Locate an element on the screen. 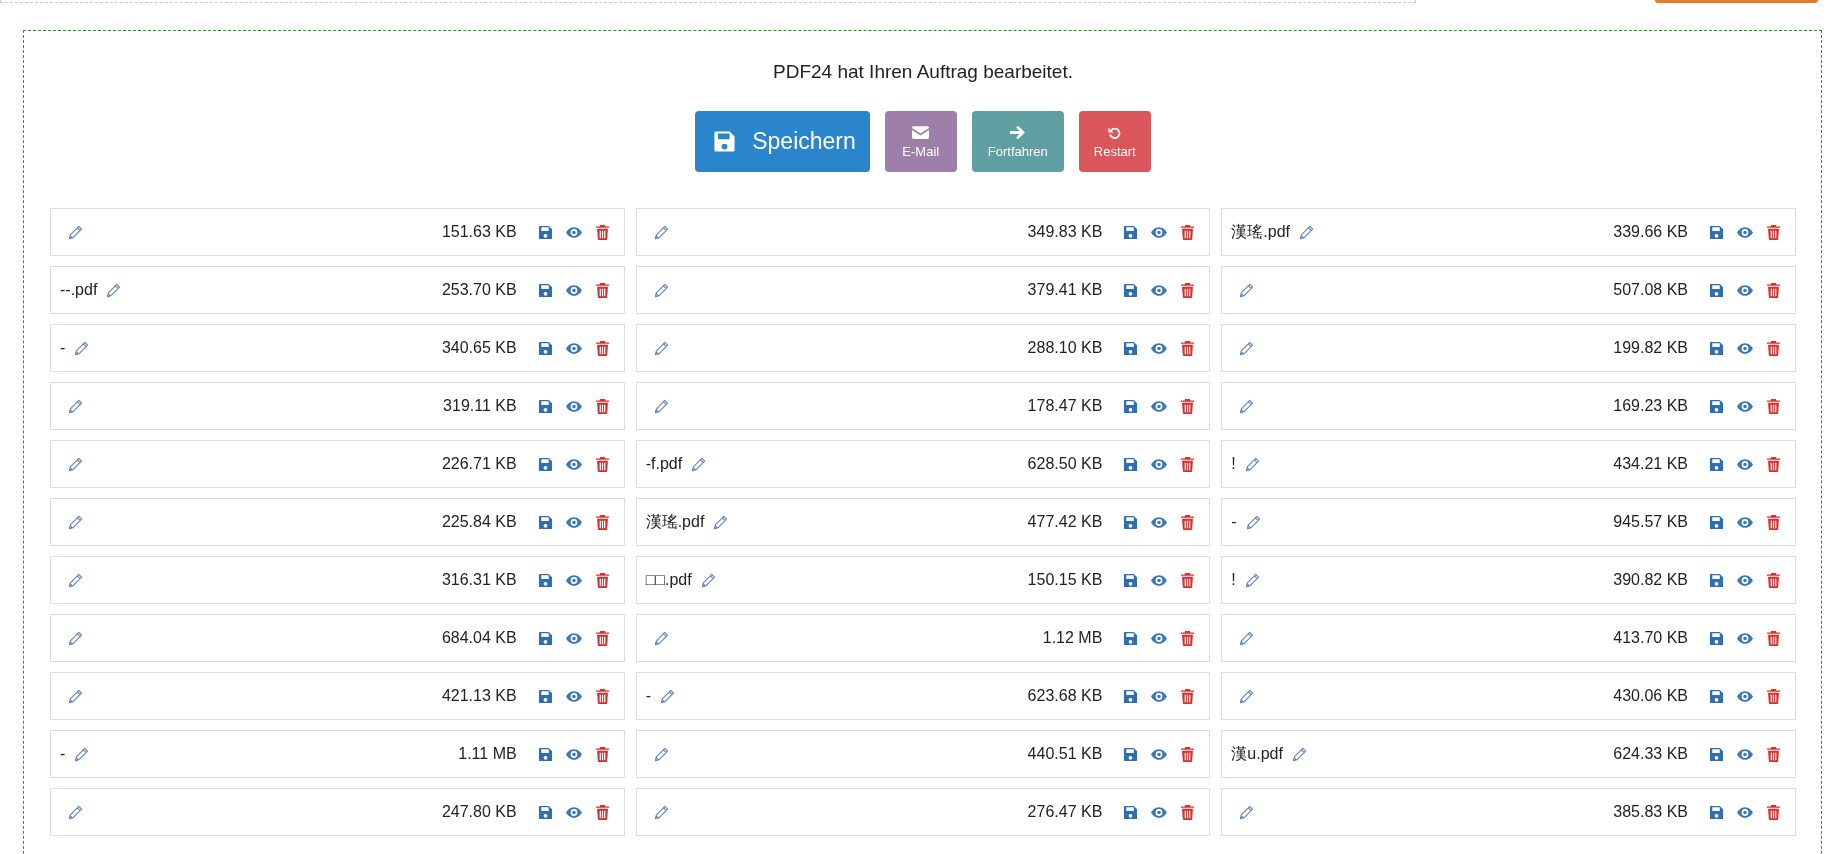 The height and width of the screenshot is (854, 1844). email-button: E-Mail is located at coordinates (920, 141).